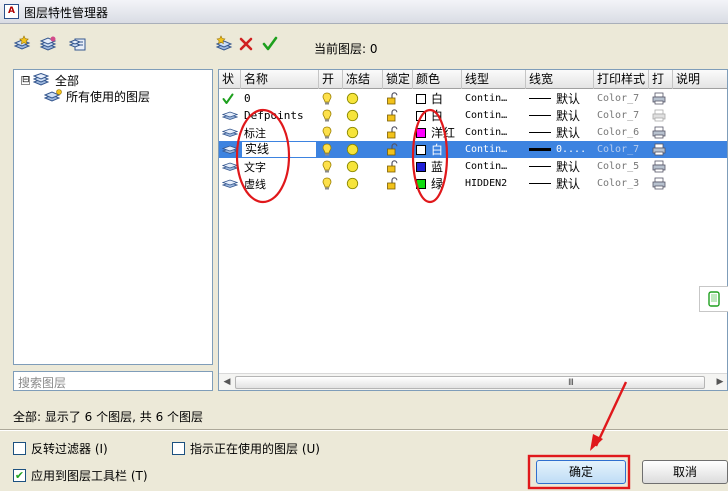 This screenshot has height=491, width=728. Describe the element at coordinates (437, 132) in the screenshot. I see `layer-color: 洋红` at that location.